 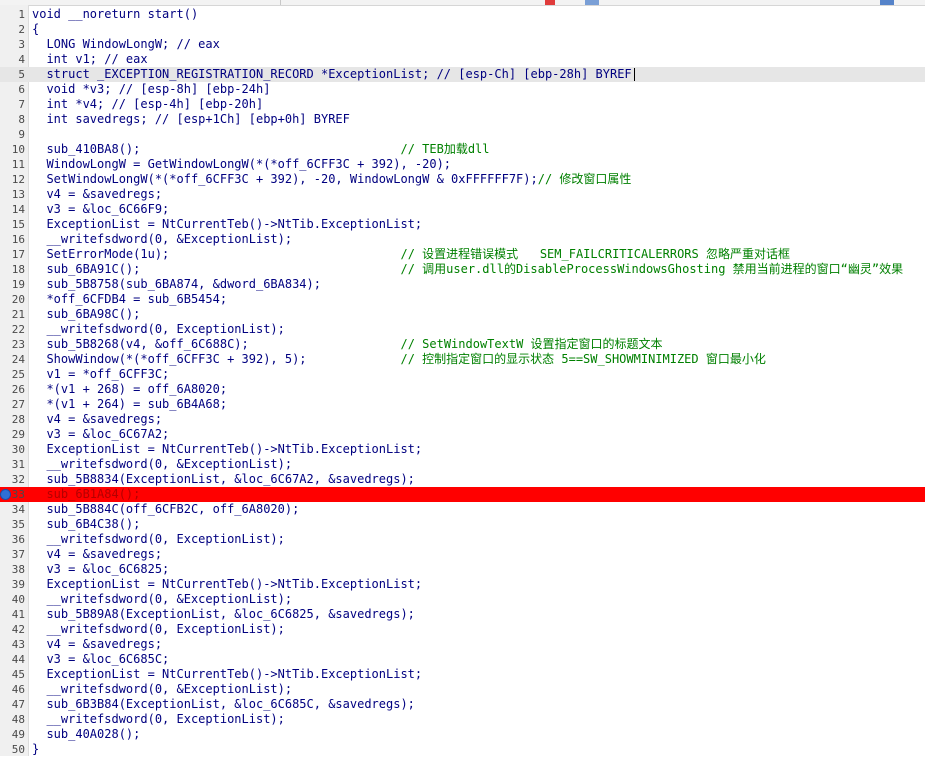 I want to click on code-line: 10 sub_410BA8(); // TEB加载dll, so click(x=462, y=149).